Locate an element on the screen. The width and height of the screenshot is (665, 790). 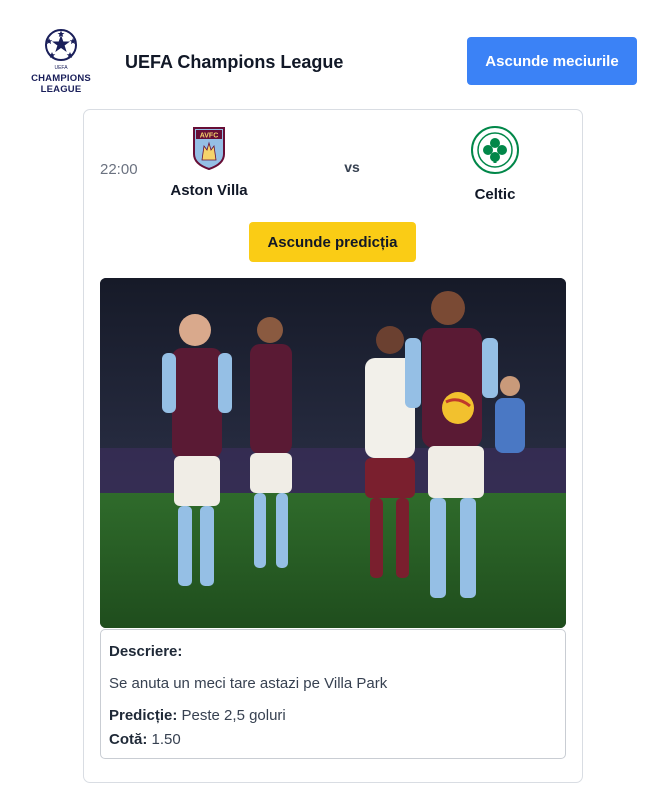
hide-matches-button: Ascunde meciurile is located at coordinates (552, 61).